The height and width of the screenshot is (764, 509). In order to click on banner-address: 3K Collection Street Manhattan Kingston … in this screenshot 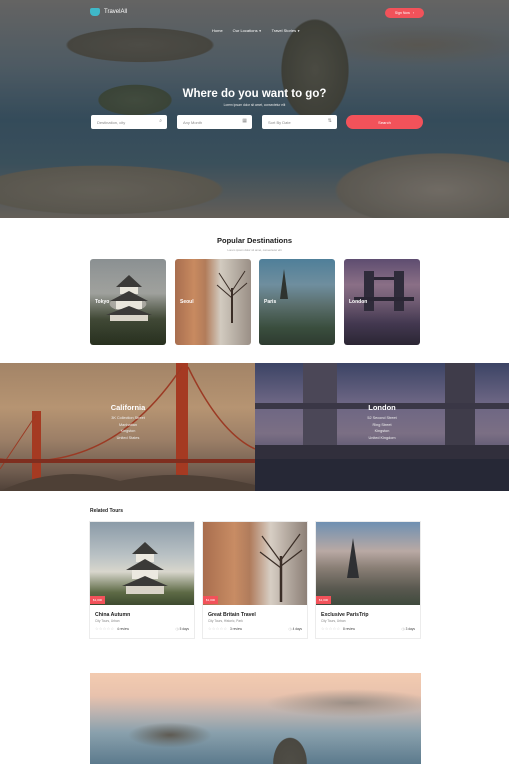, I will do `click(128, 428)`.